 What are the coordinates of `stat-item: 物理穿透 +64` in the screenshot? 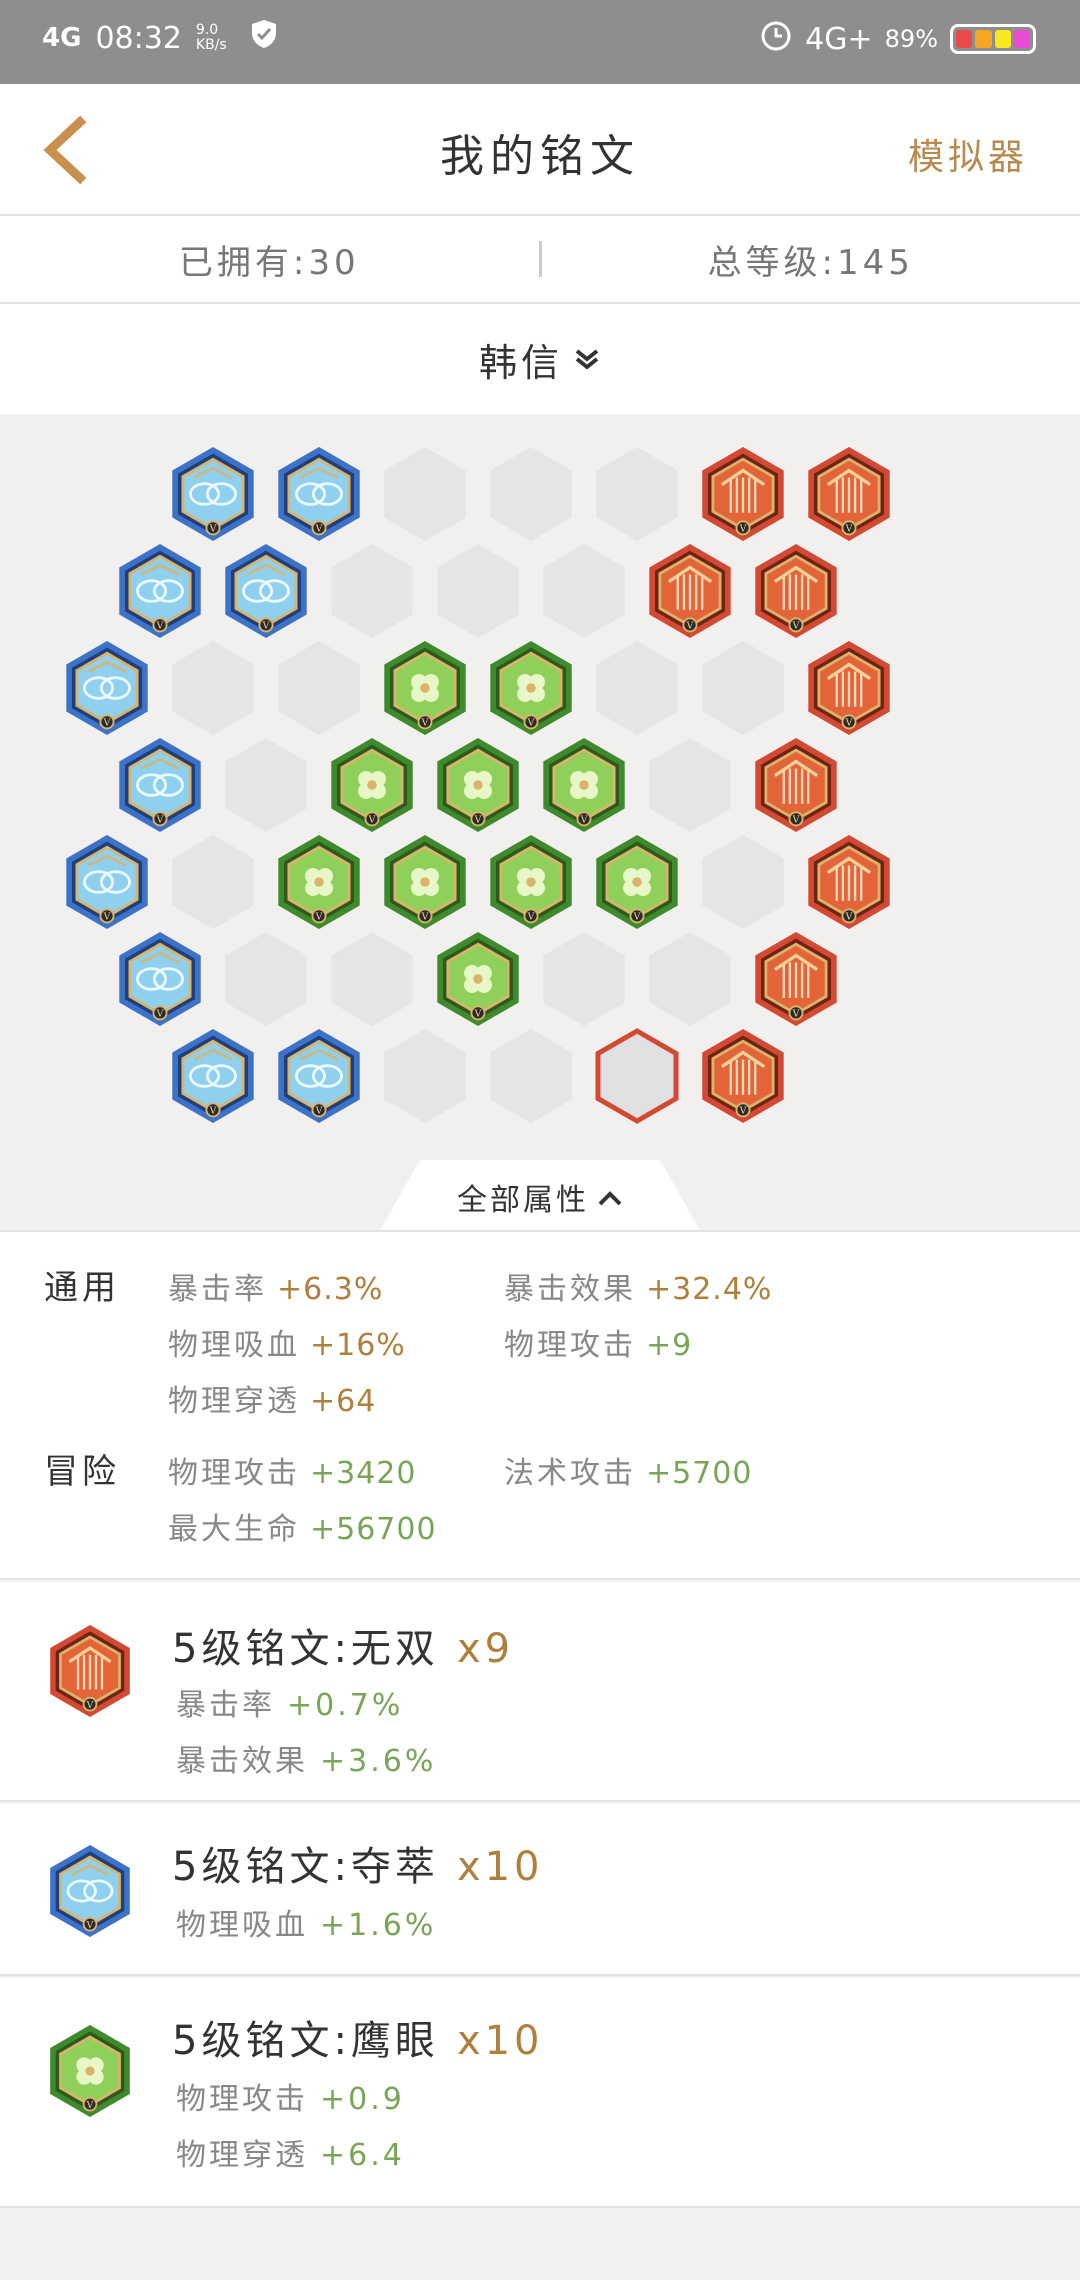 It's located at (272, 1401).